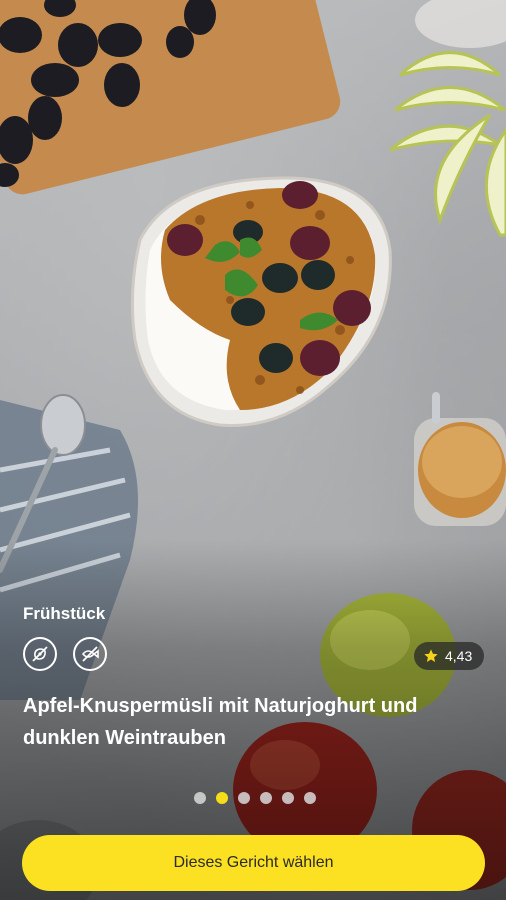 This screenshot has width=506, height=900. Describe the element at coordinates (65, 654) in the screenshot. I see `diet-icons` at that location.